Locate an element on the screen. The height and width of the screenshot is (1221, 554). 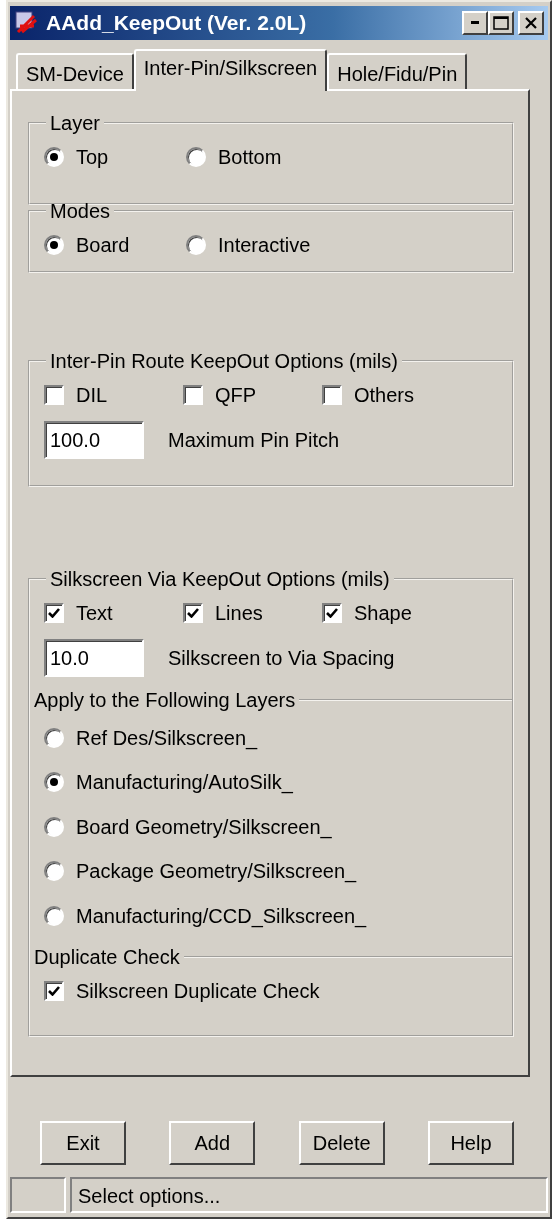
dialog-button: Delete is located at coordinates (341, 1143).